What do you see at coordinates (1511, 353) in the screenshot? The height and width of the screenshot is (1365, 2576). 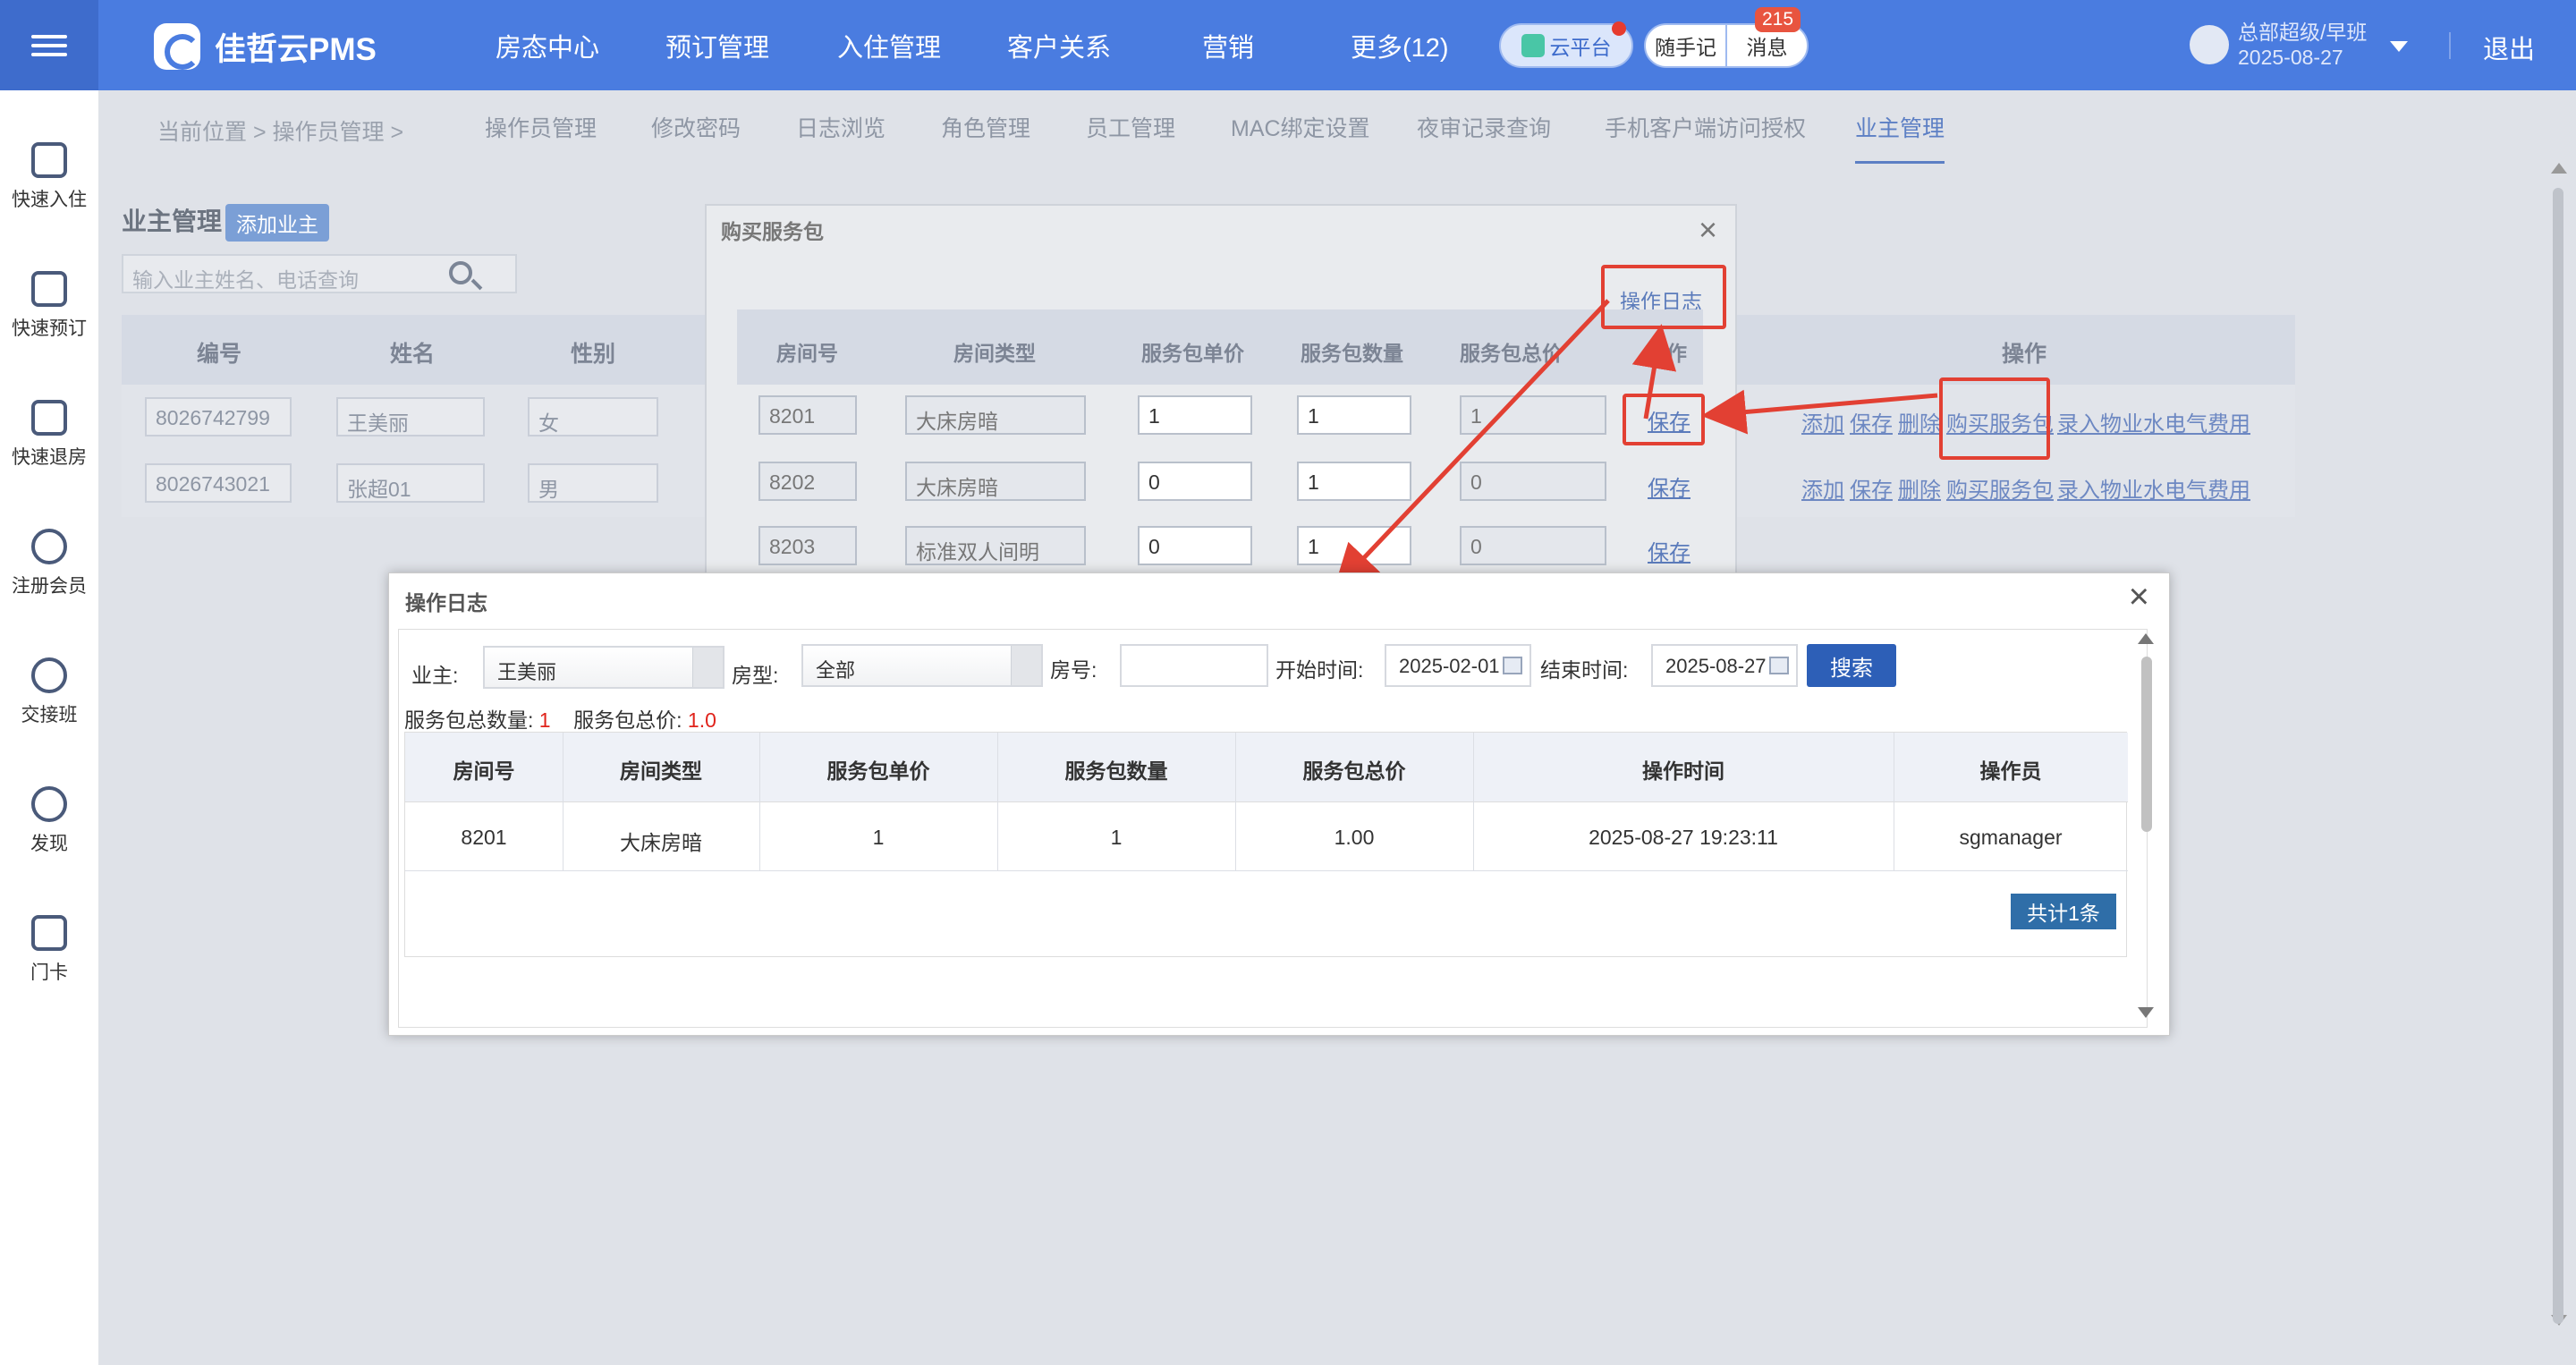 I see `column-header: 服务包总价` at bounding box center [1511, 353].